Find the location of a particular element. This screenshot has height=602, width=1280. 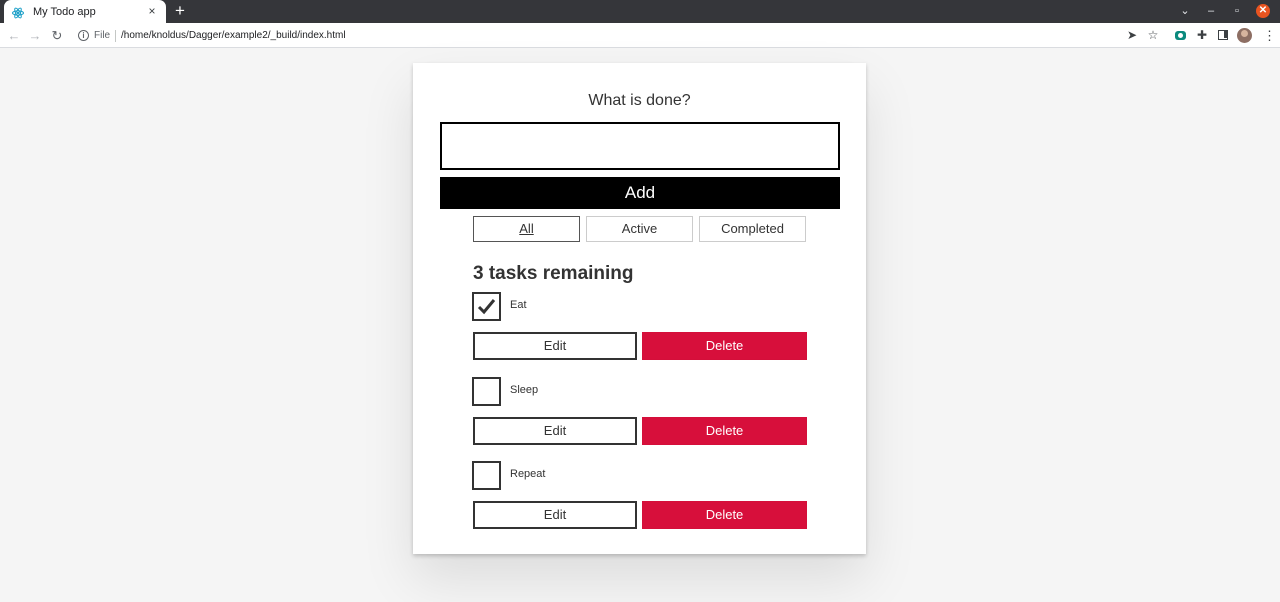

react-favicon-icon is located at coordinates (18, 12).